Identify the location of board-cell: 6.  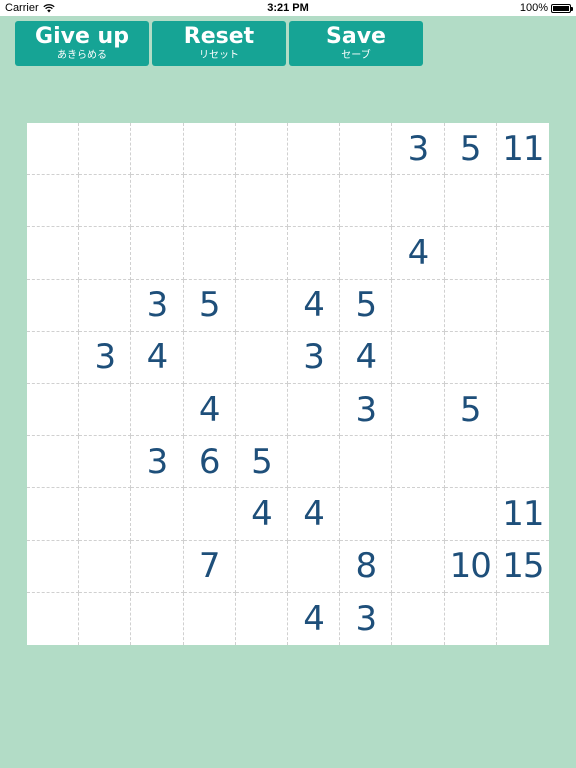
(209, 462).